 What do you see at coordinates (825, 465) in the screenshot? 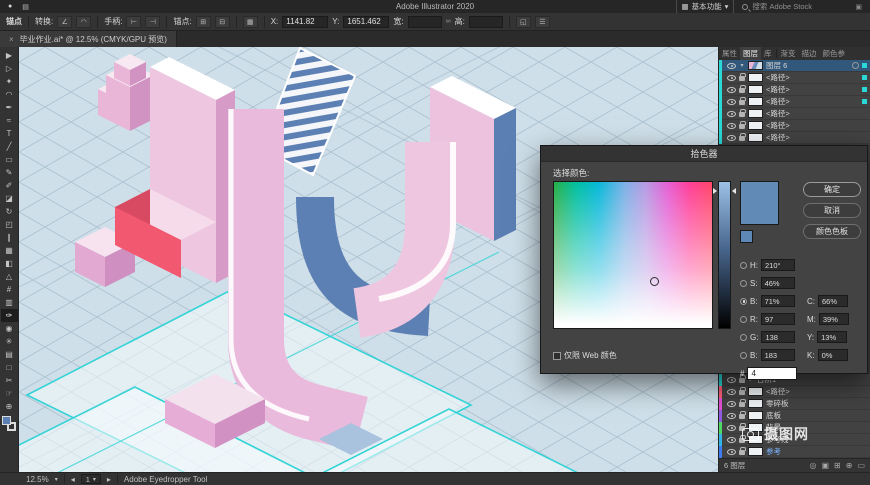
I see `make-mask-icon: ▣` at bounding box center [825, 465].